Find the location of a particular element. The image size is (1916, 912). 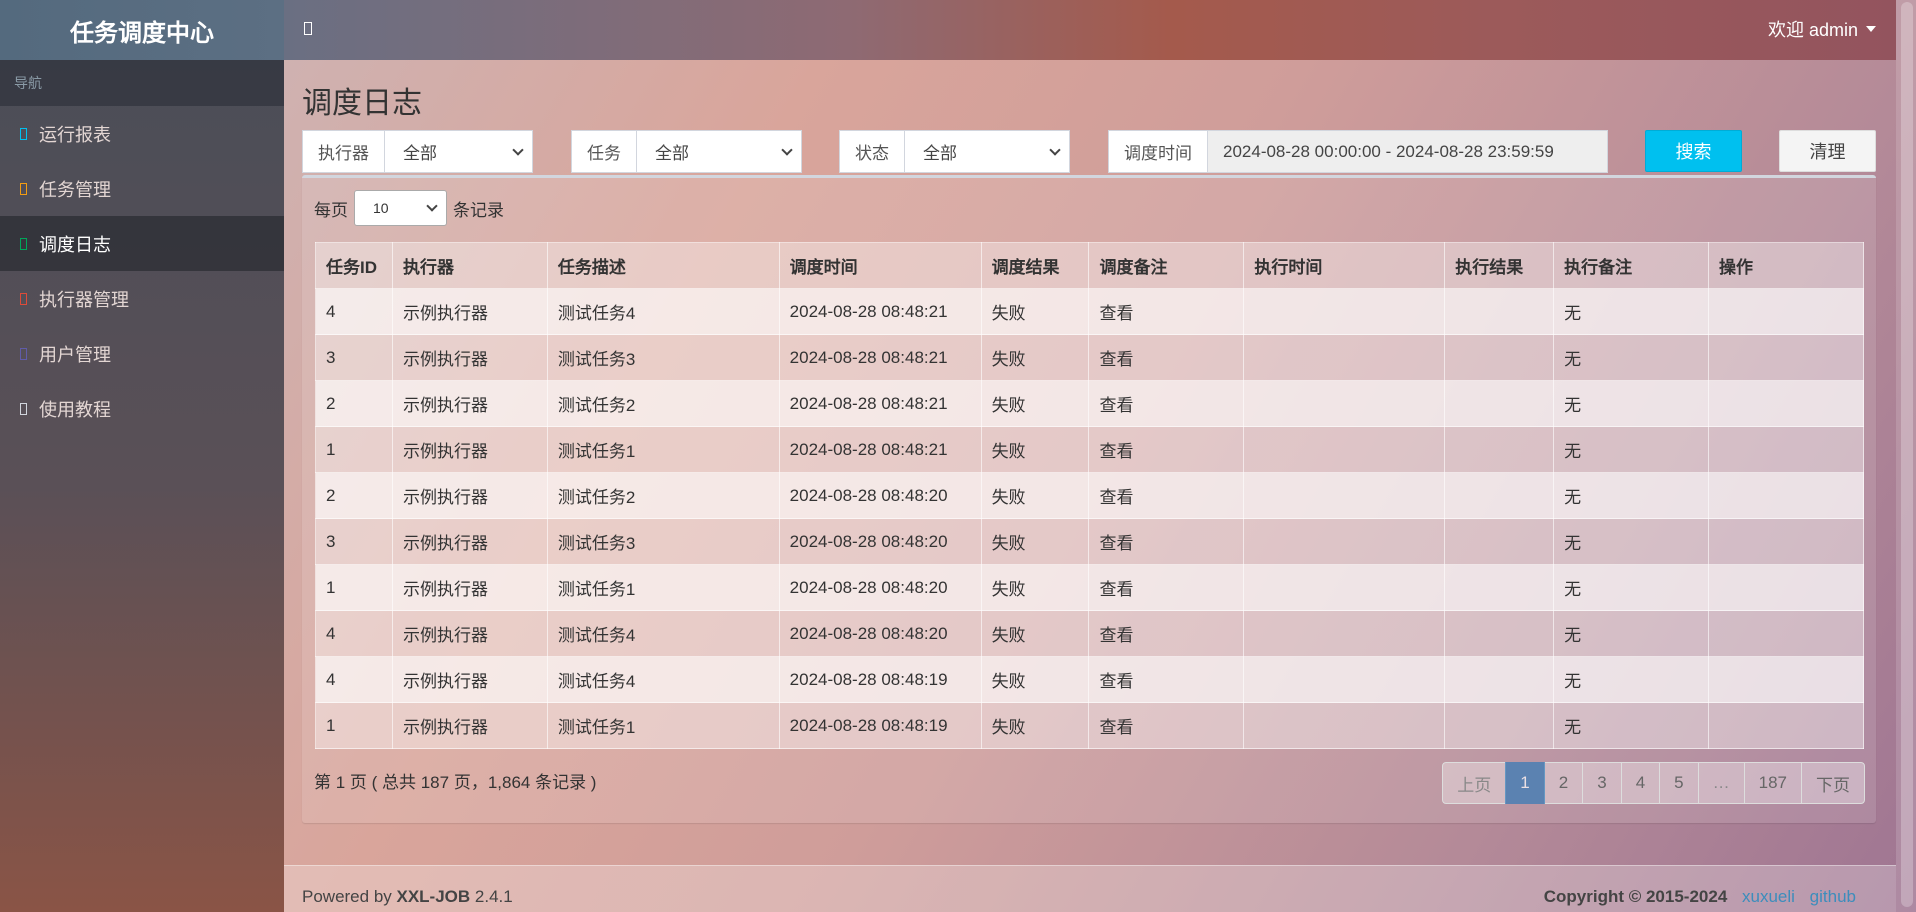

sidebar-item-0: 运行报表 is located at coordinates (142, 133).